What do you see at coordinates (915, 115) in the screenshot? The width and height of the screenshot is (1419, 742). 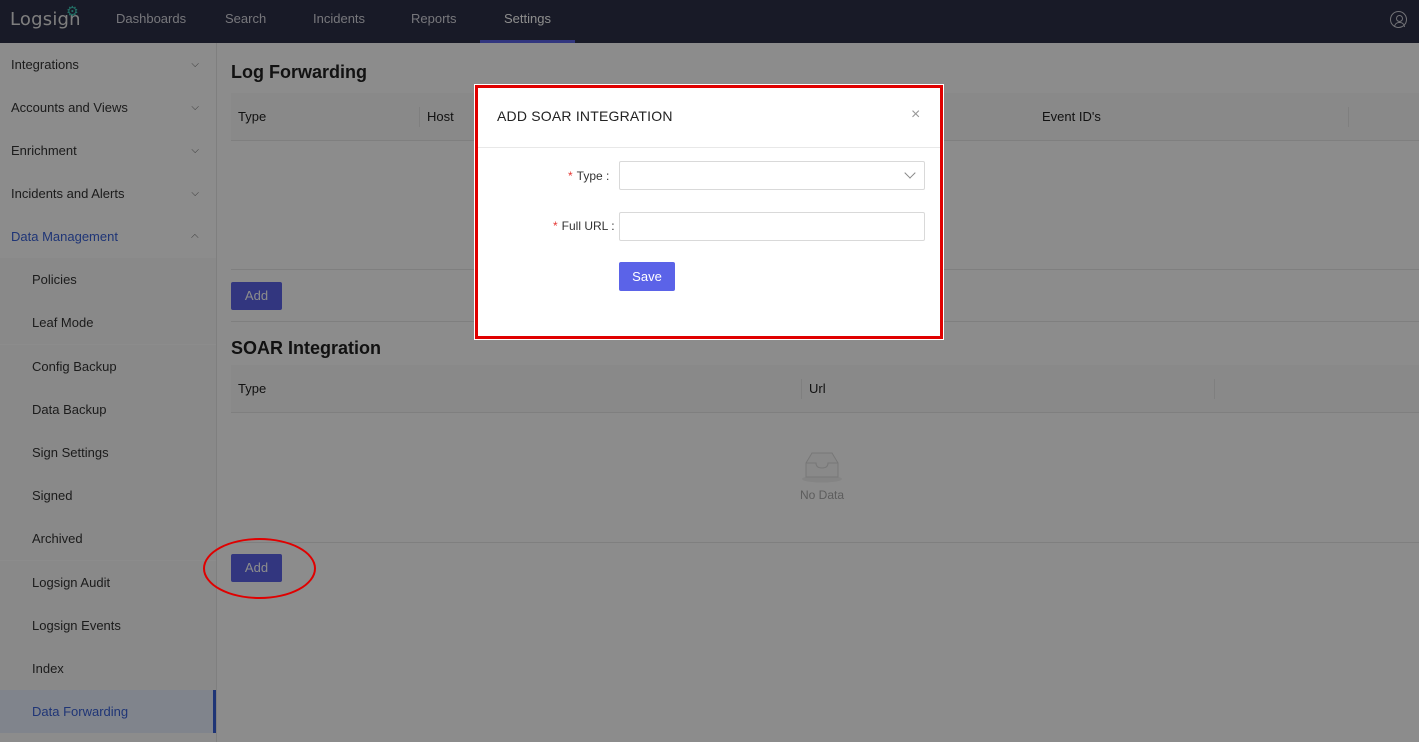 I see `close-icon: ×` at bounding box center [915, 115].